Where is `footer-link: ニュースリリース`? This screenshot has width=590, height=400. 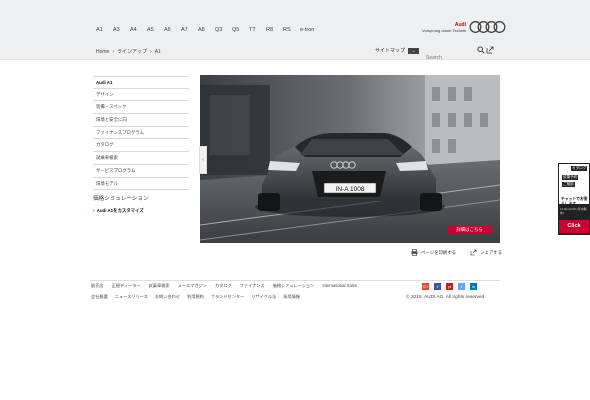 footer-link: ニュースリリース is located at coordinates (131, 297).